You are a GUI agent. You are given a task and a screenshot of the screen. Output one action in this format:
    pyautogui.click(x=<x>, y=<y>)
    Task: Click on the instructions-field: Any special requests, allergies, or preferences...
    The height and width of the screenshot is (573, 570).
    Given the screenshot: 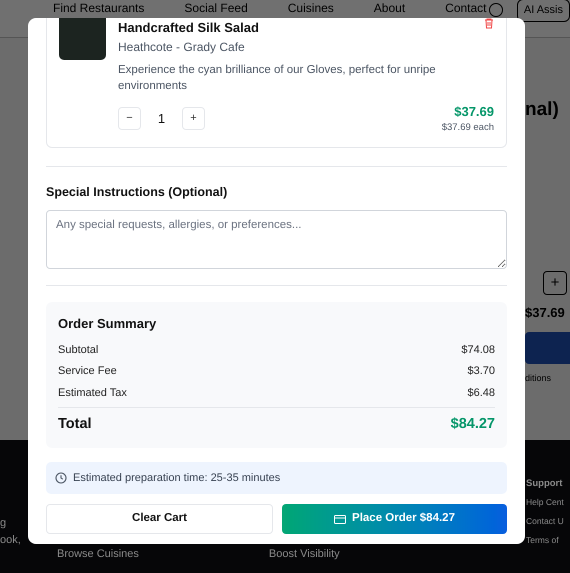 What is the action you would take?
    pyautogui.click(x=276, y=239)
    